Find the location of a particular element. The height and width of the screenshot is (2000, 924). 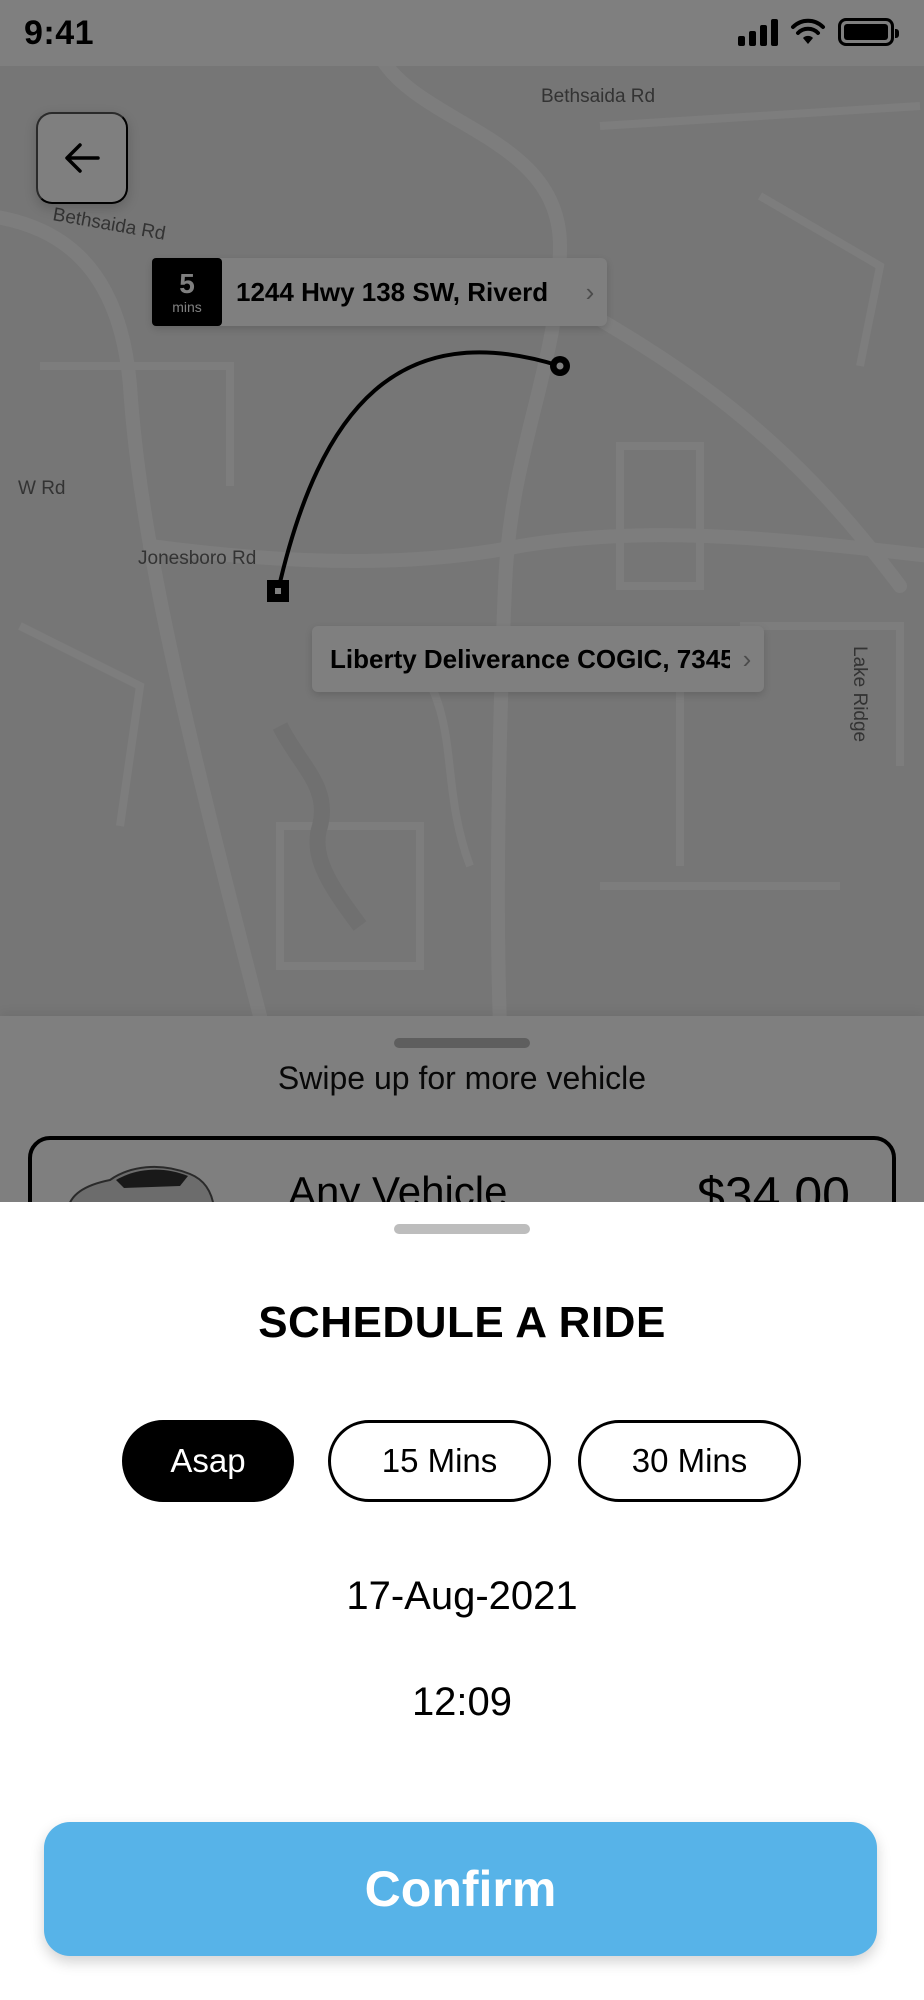

schedule-options: Asap 15 Mins 30 Mins is located at coordinates (462, 1461).